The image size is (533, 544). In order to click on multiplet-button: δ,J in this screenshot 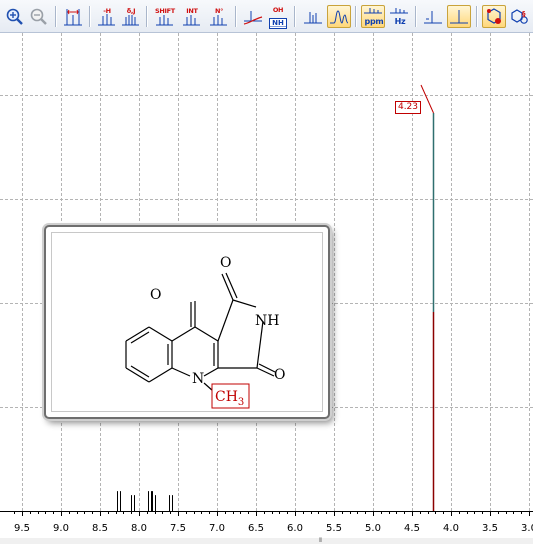, I will do `click(130, 16)`.